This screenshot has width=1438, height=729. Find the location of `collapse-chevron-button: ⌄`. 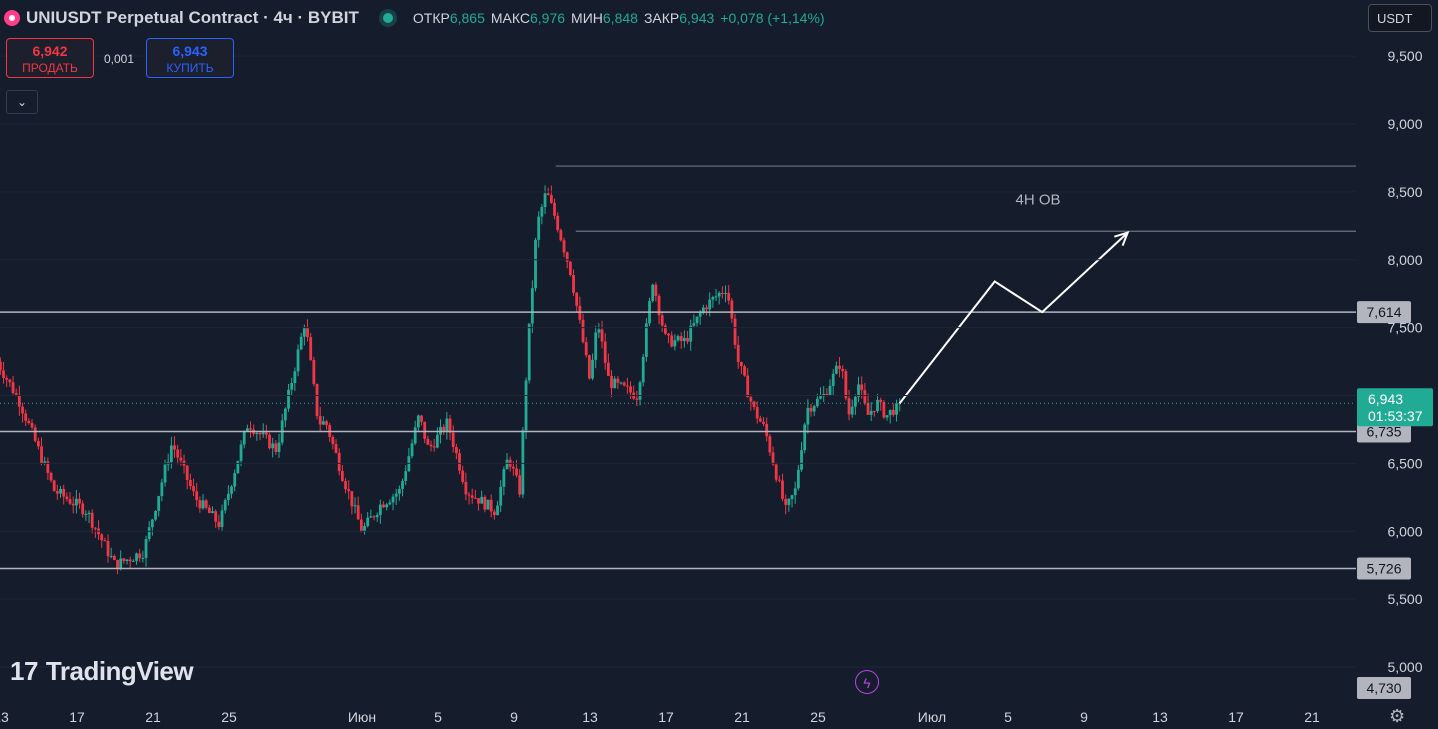

collapse-chevron-button: ⌄ is located at coordinates (22, 102).